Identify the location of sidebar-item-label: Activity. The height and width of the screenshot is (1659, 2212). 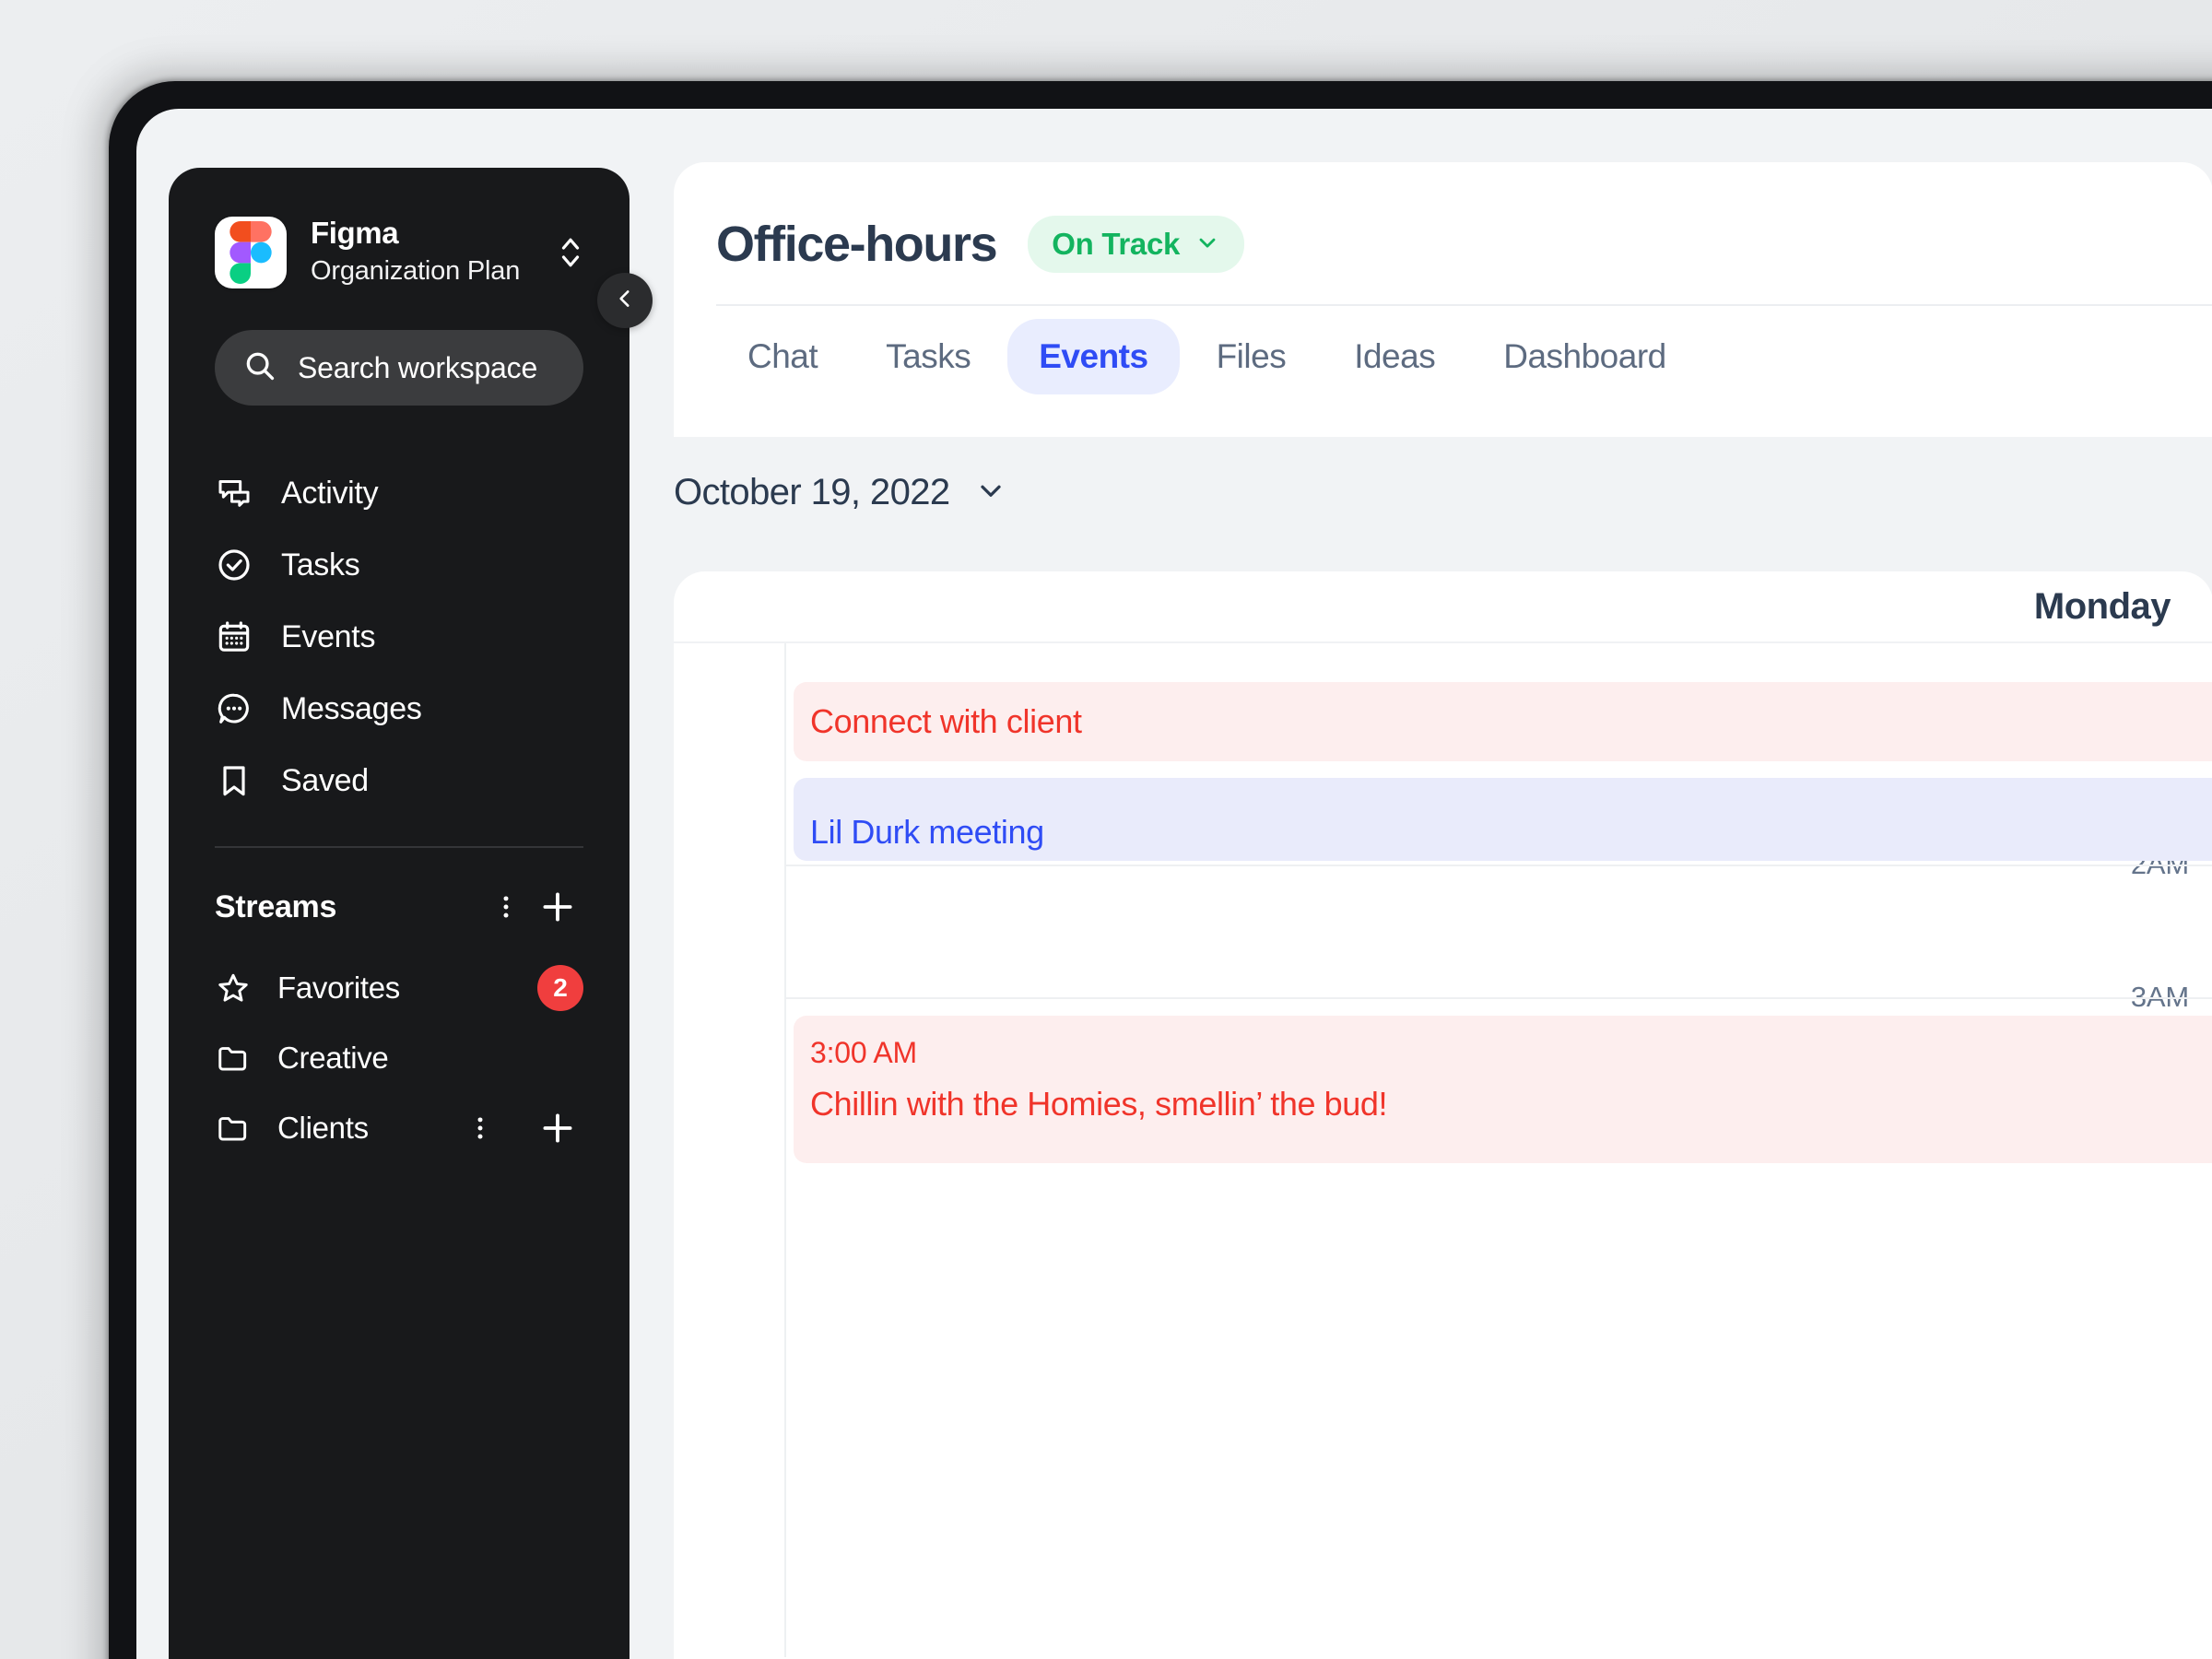
(330, 493).